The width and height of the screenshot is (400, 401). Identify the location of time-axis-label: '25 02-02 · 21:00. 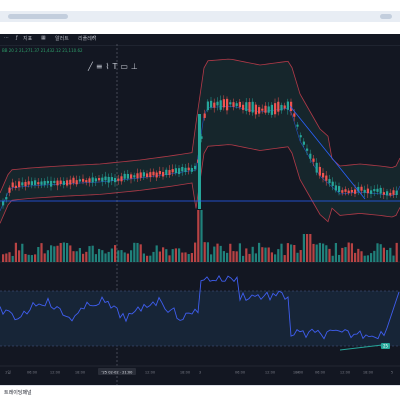
(118, 373).